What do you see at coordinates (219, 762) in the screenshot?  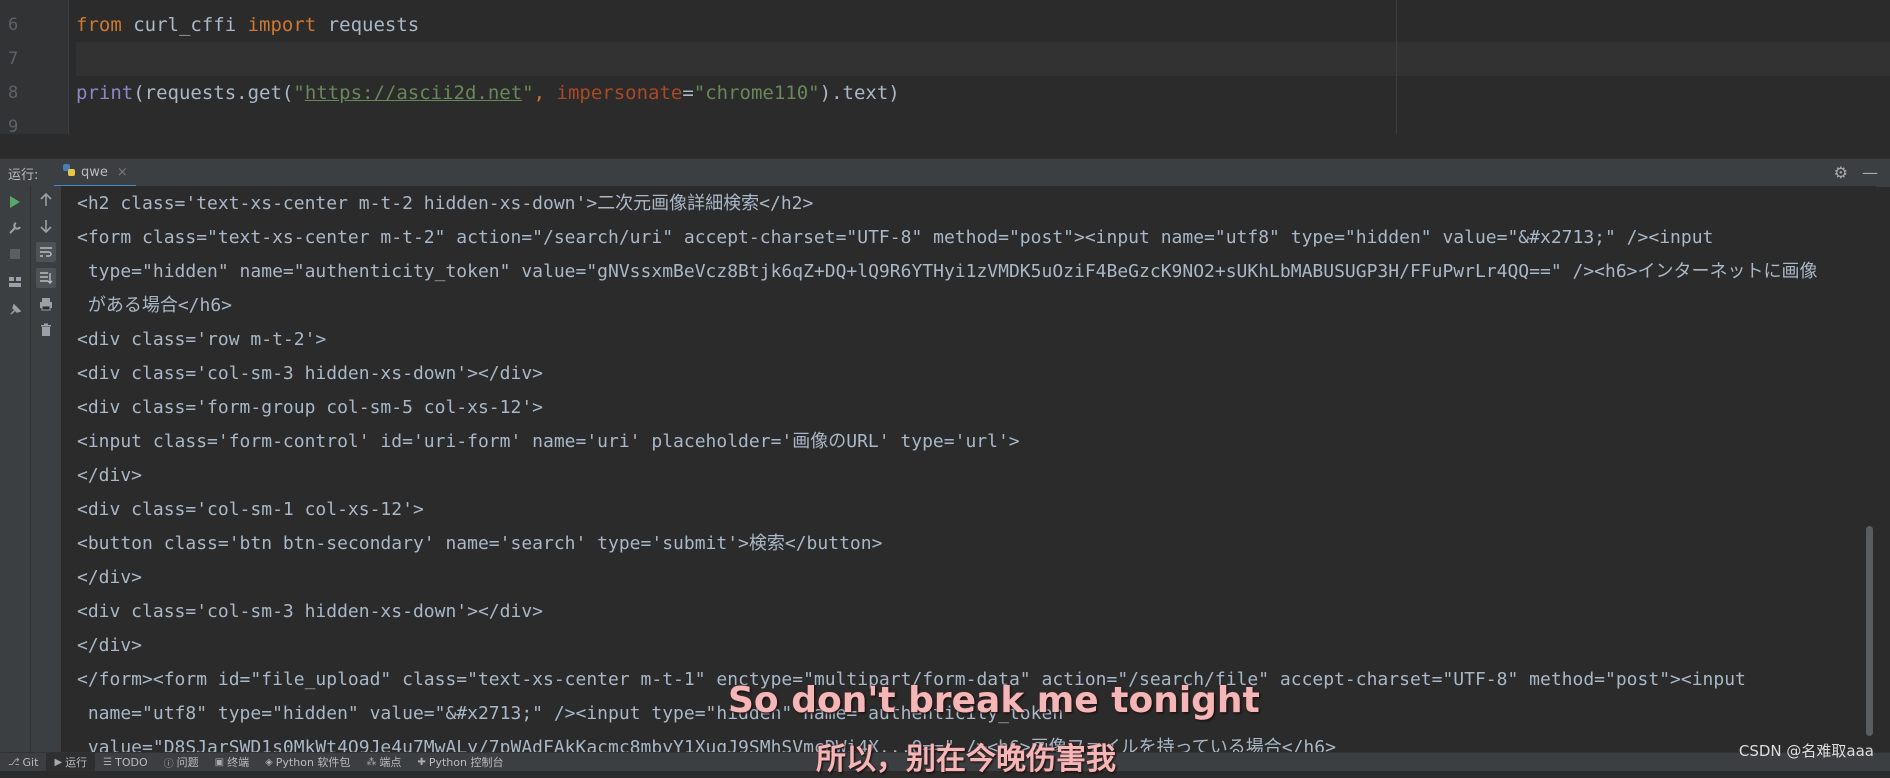 I see `terminal-icon: ▣` at bounding box center [219, 762].